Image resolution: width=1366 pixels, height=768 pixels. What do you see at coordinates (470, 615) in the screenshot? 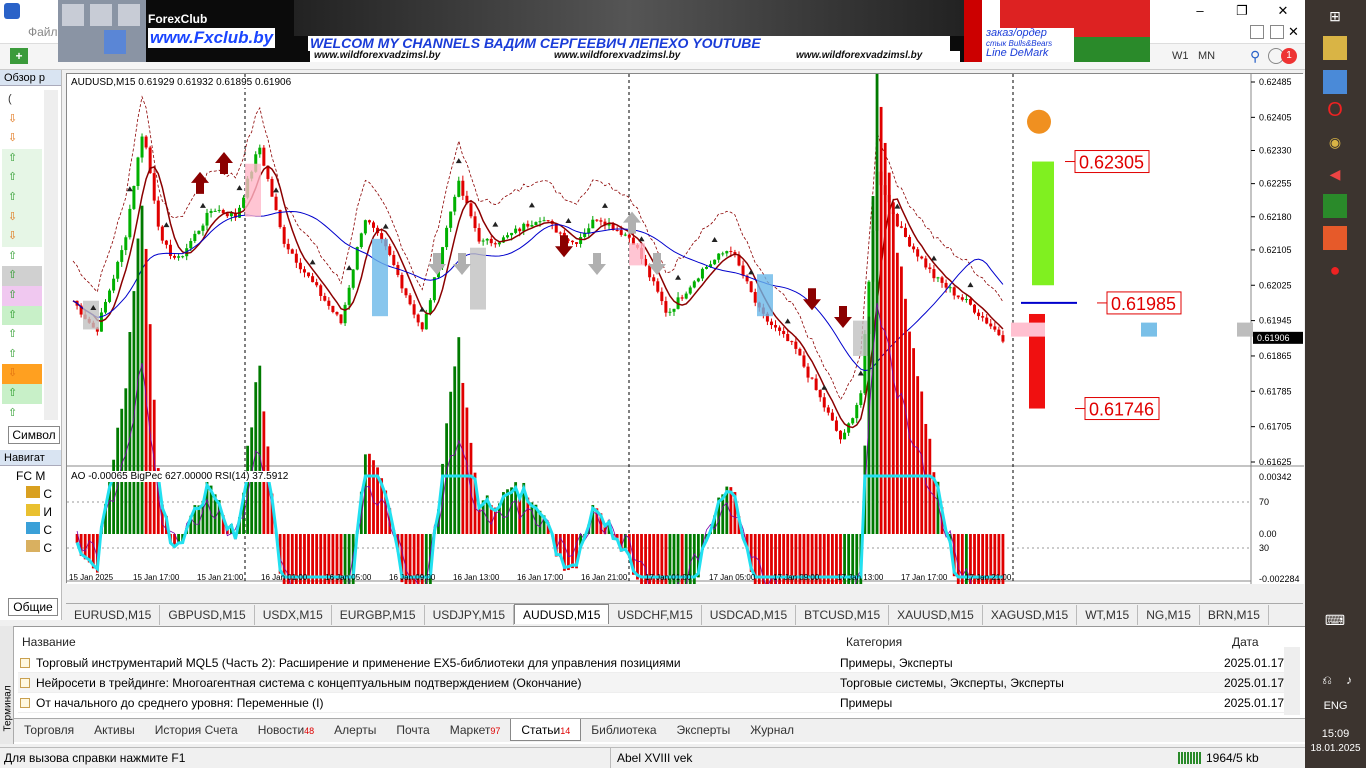
I see `symbol-tab-usdjpym15: USDJPY,M15` at bounding box center [470, 615].